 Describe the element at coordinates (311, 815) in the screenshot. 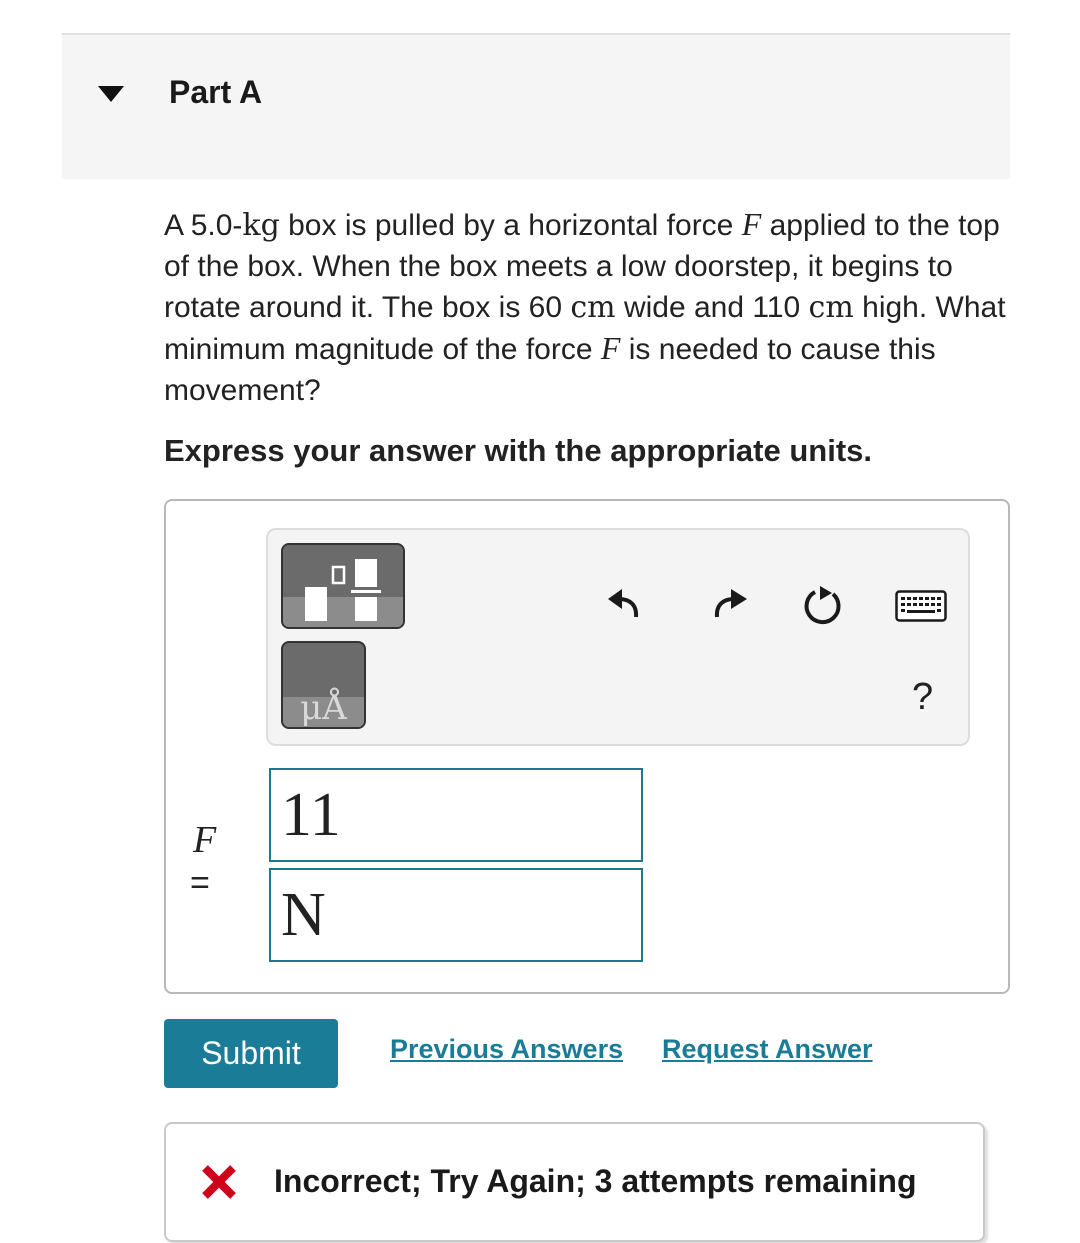

I see `value-input-text: 11` at that location.